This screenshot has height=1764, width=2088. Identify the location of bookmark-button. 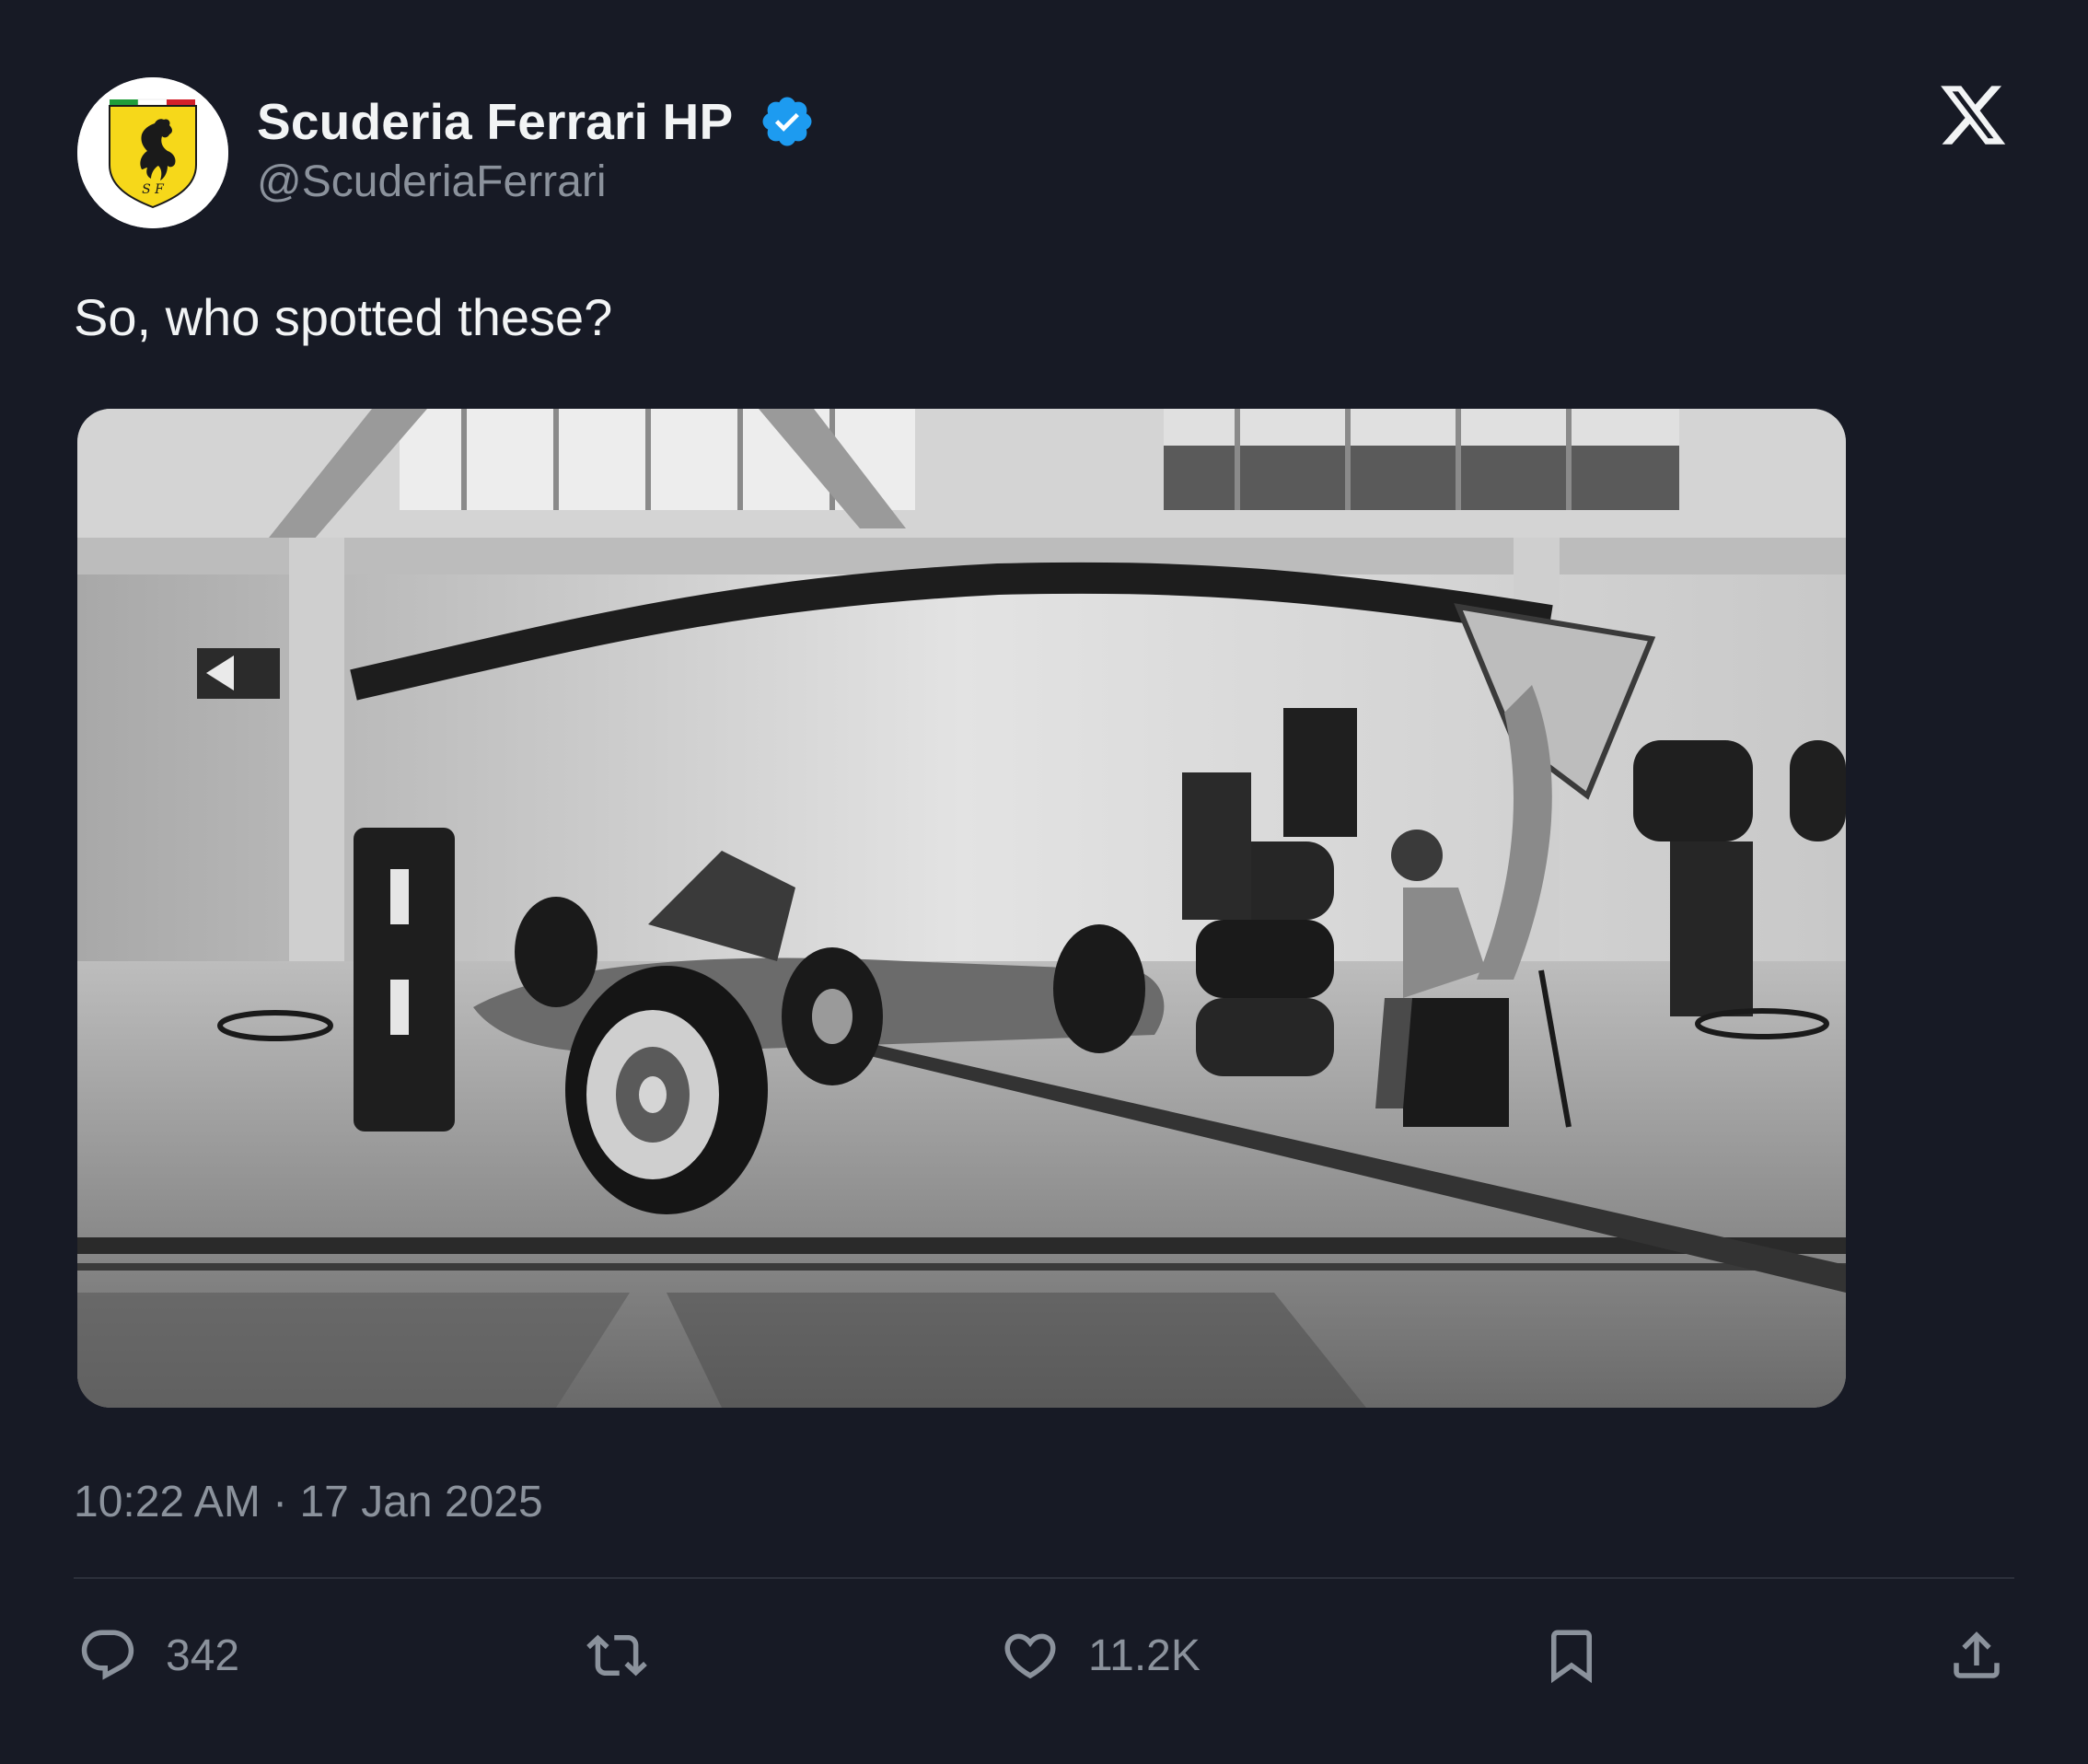
(1571, 1655).